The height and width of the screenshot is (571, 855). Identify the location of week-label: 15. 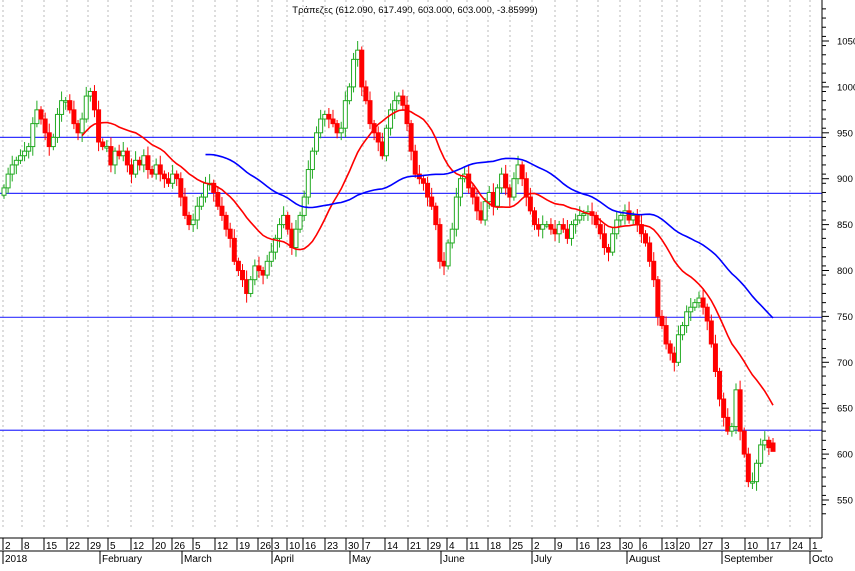
(52, 546).